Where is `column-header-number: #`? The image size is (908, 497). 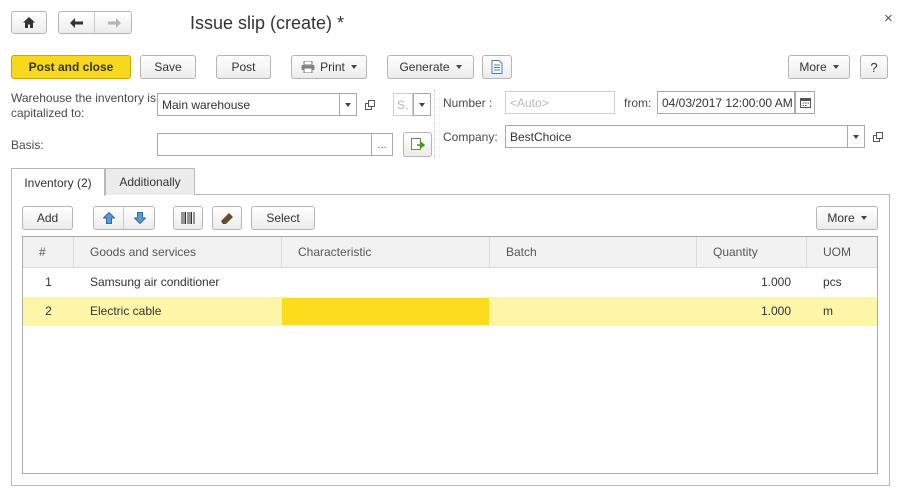
column-header-number: # is located at coordinates (48, 252).